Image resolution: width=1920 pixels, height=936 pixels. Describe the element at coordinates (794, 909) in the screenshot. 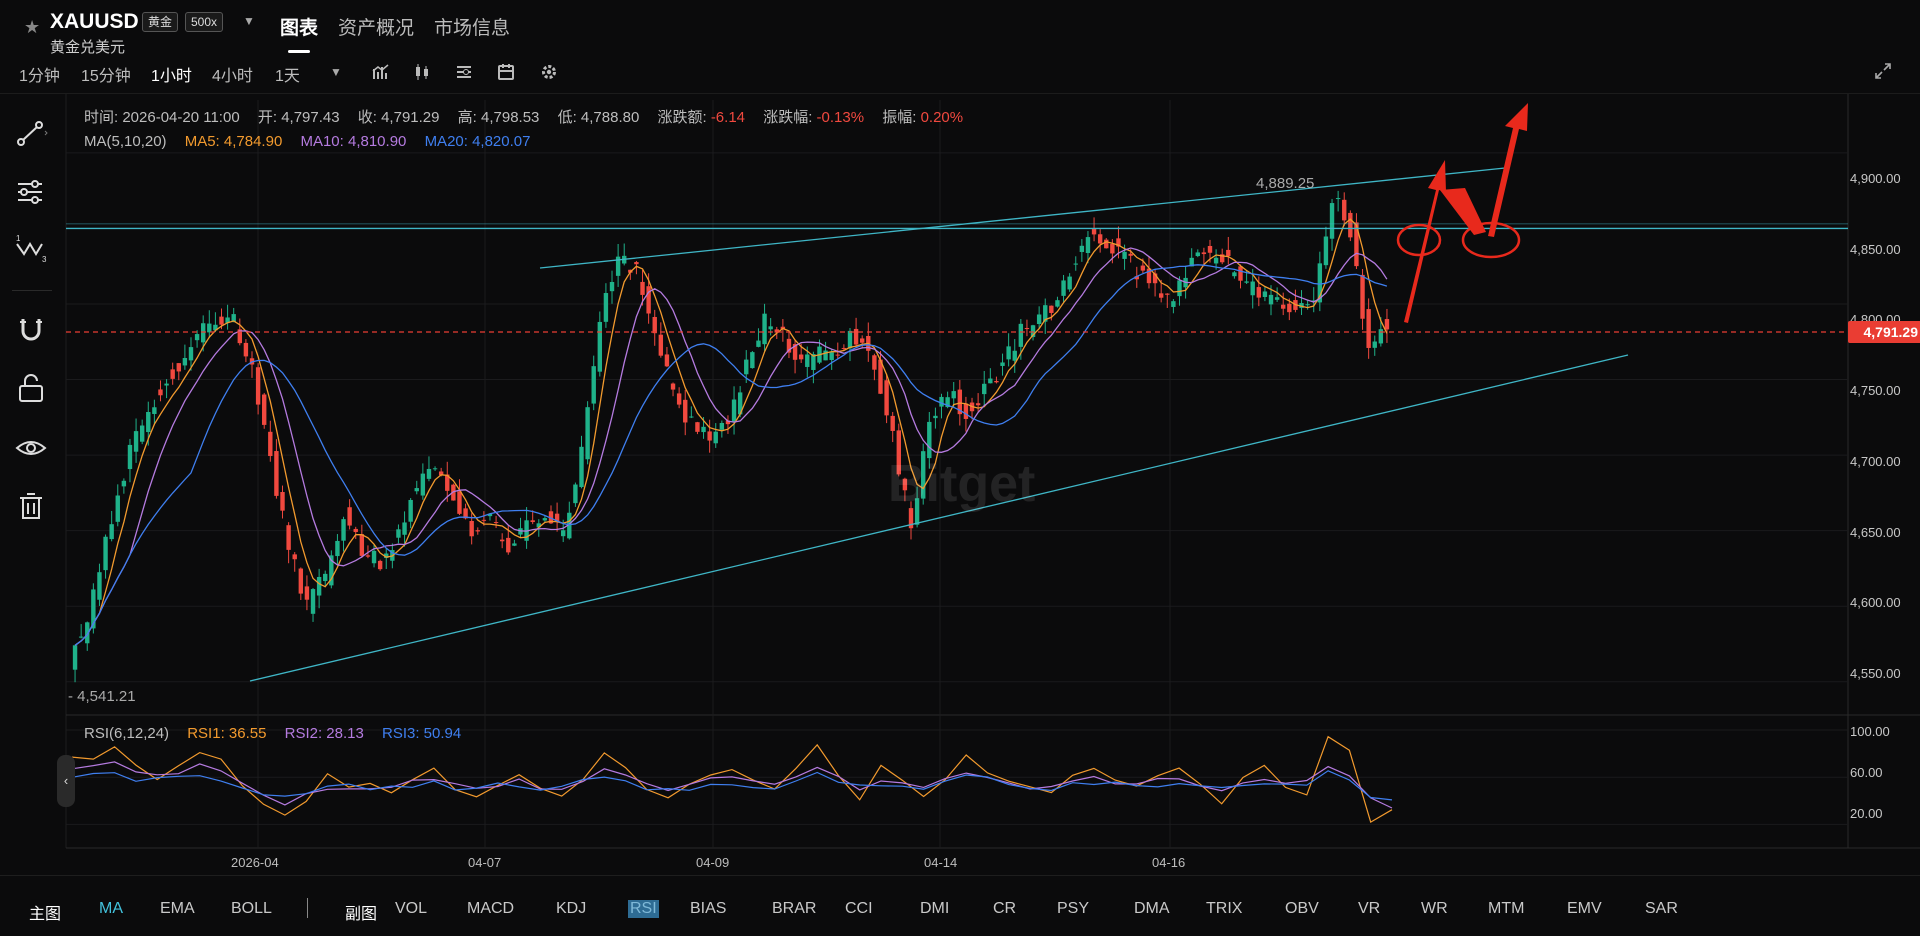

I see `indicator-brar: BRAR` at that location.